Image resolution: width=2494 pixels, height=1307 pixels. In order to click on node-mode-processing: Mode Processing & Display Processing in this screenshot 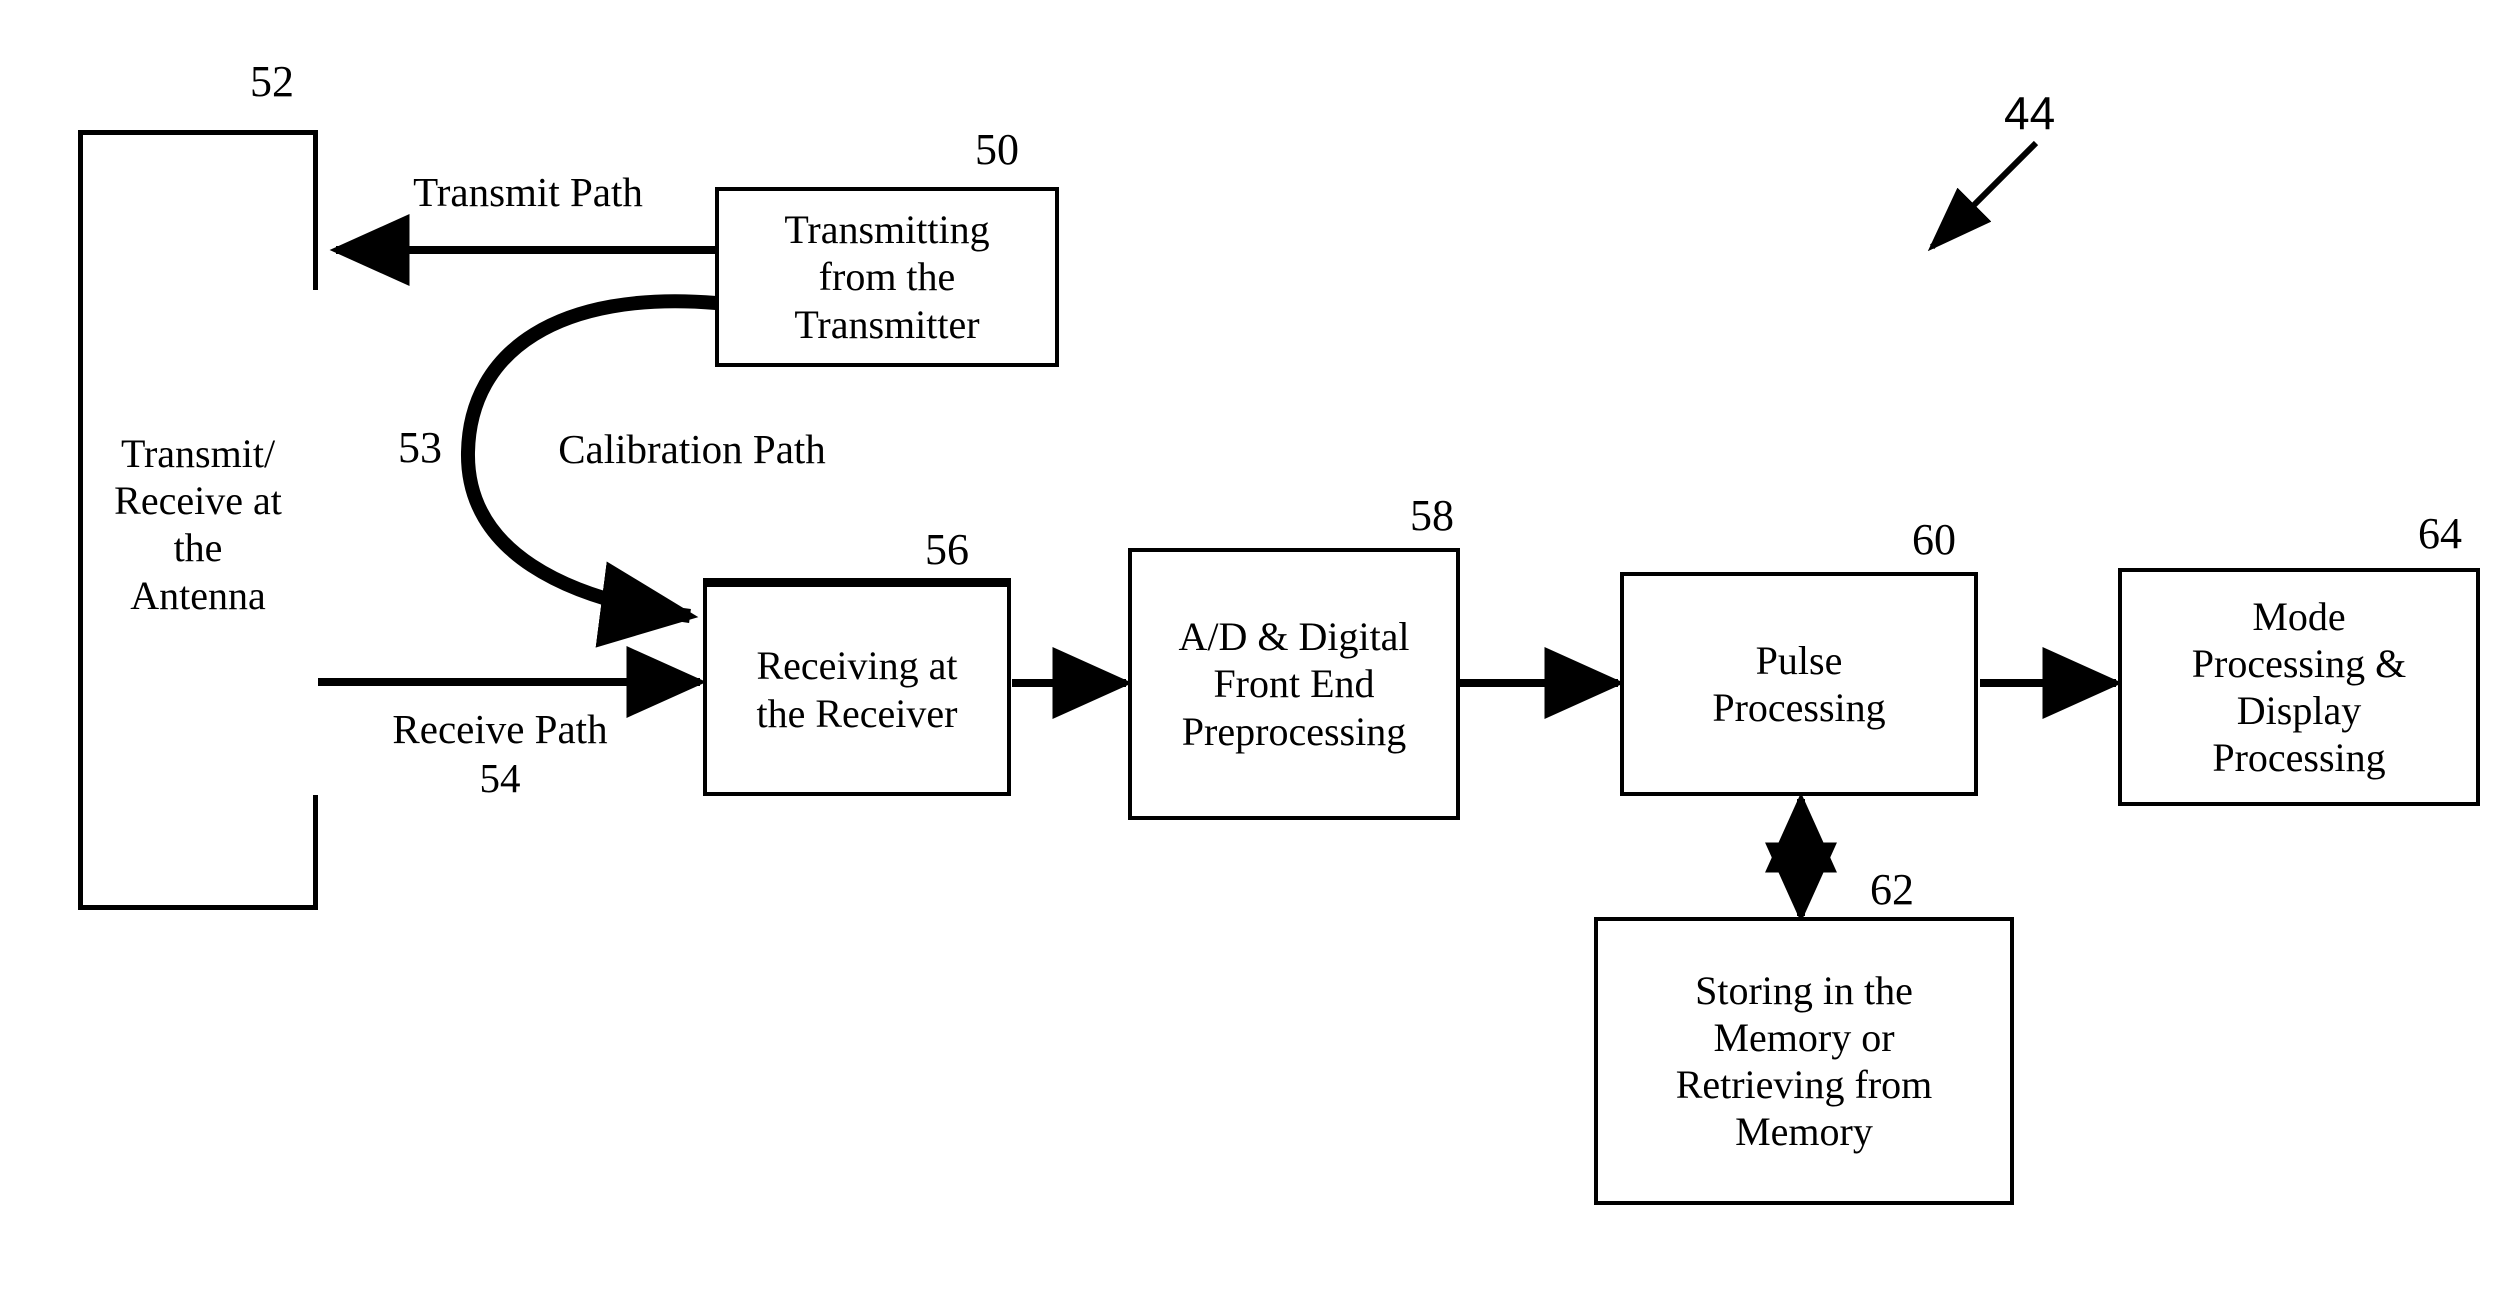, I will do `click(2299, 687)`.